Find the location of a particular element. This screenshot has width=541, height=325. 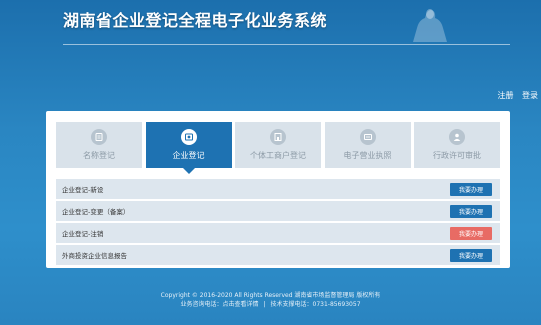

tab-e-license: 电子营业执照 is located at coordinates (367, 145).